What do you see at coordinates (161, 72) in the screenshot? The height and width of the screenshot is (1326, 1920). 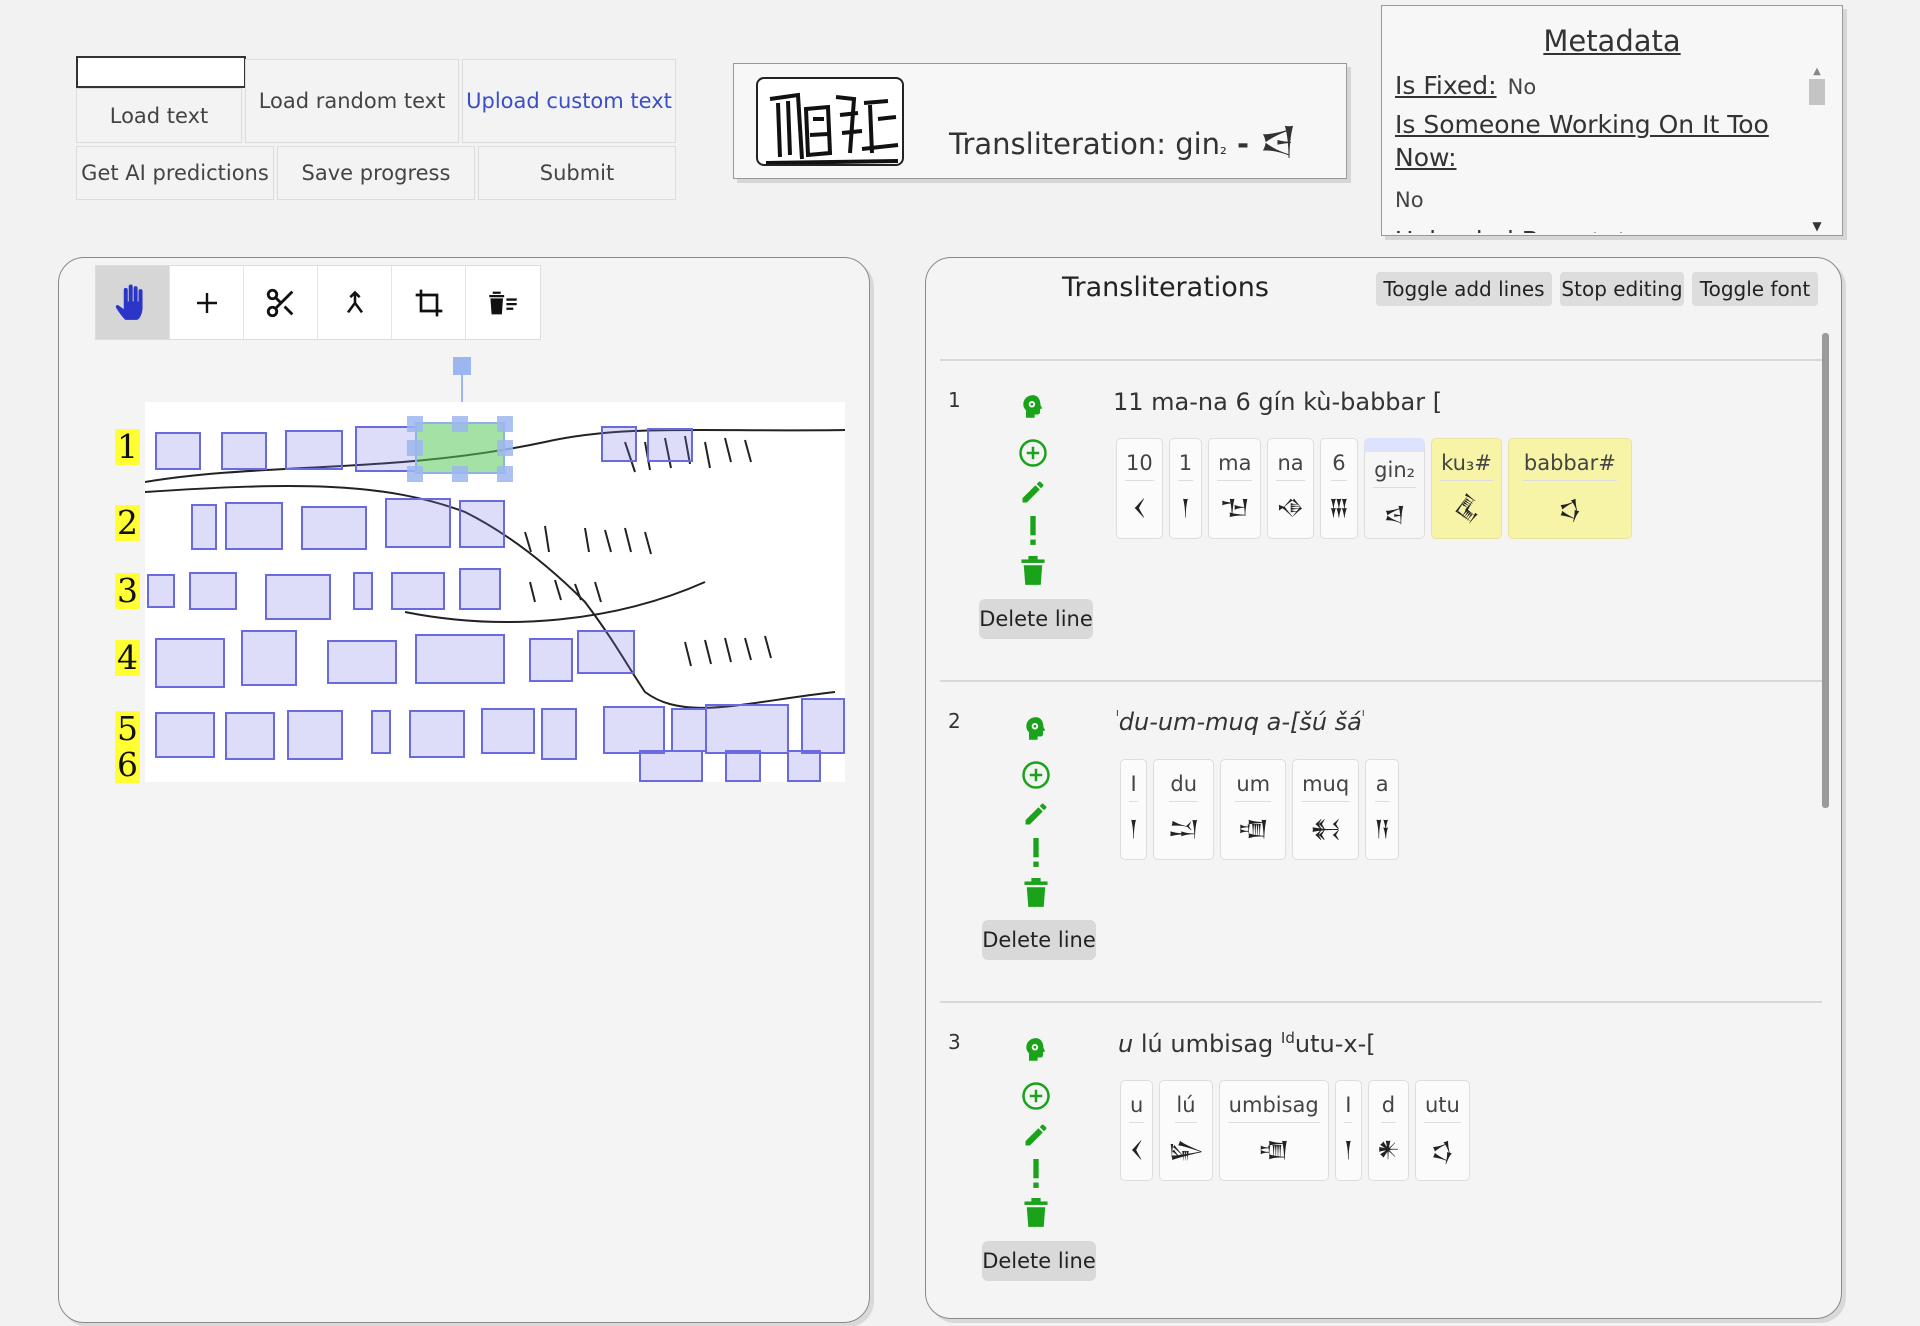 I see `text-id-input` at bounding box center [161, 72].